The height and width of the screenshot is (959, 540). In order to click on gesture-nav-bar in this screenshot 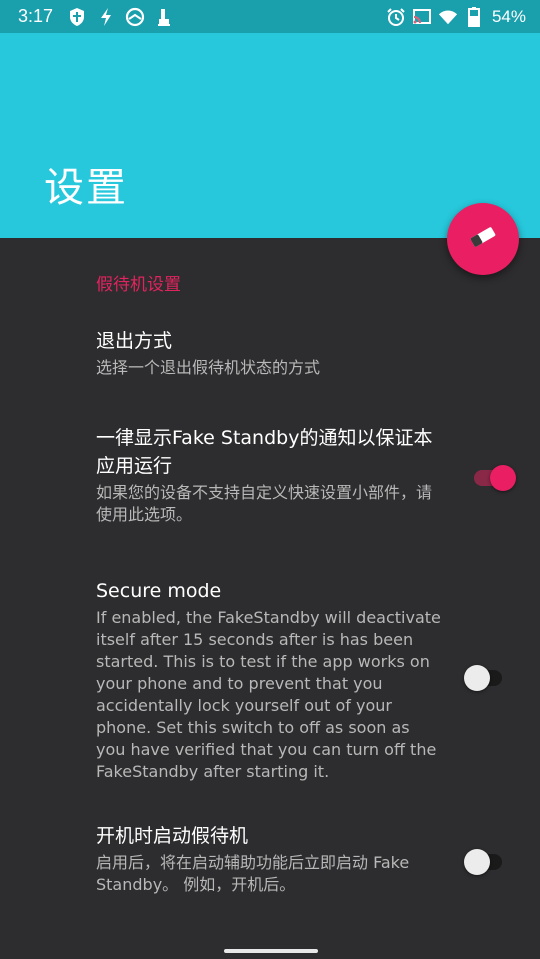, I will do `click(271, 951)`.